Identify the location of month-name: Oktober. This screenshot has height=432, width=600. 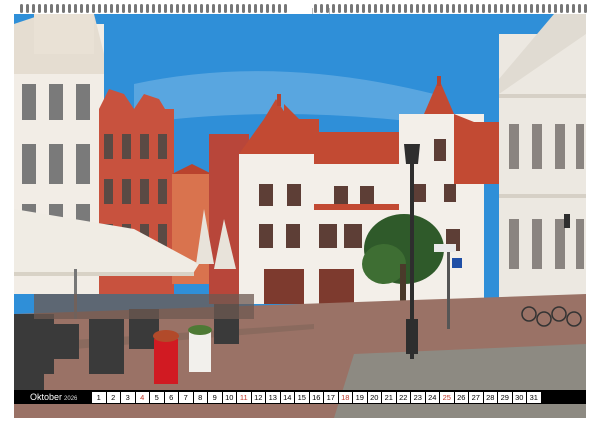
(46, 397).